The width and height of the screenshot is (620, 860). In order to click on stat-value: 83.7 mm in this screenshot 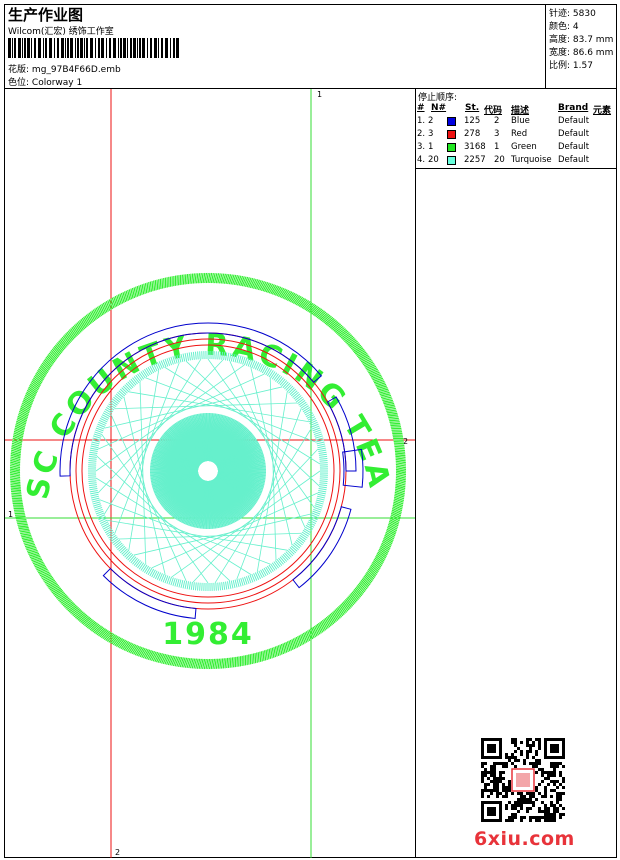, I will do `click(592, 40)`.